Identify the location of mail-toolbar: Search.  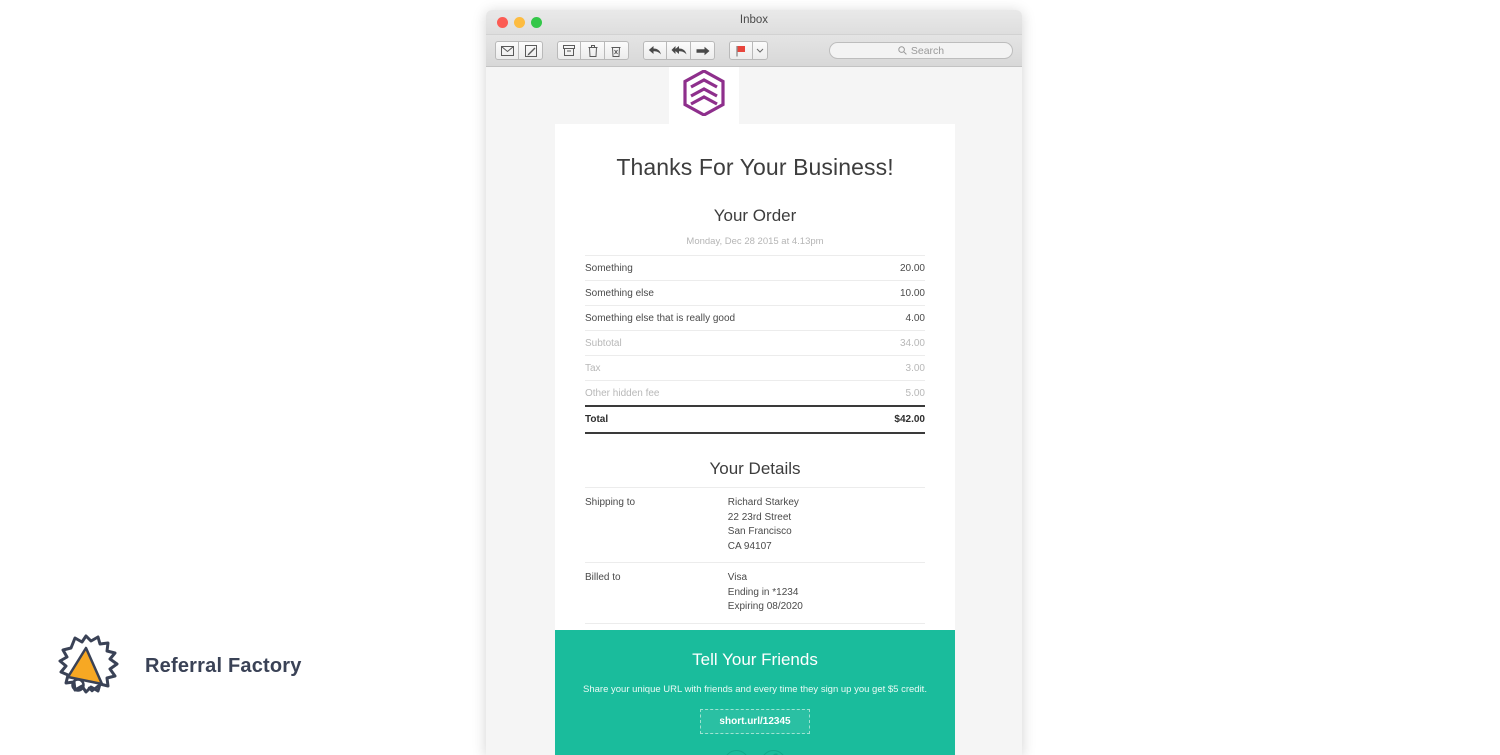
(754, 51).